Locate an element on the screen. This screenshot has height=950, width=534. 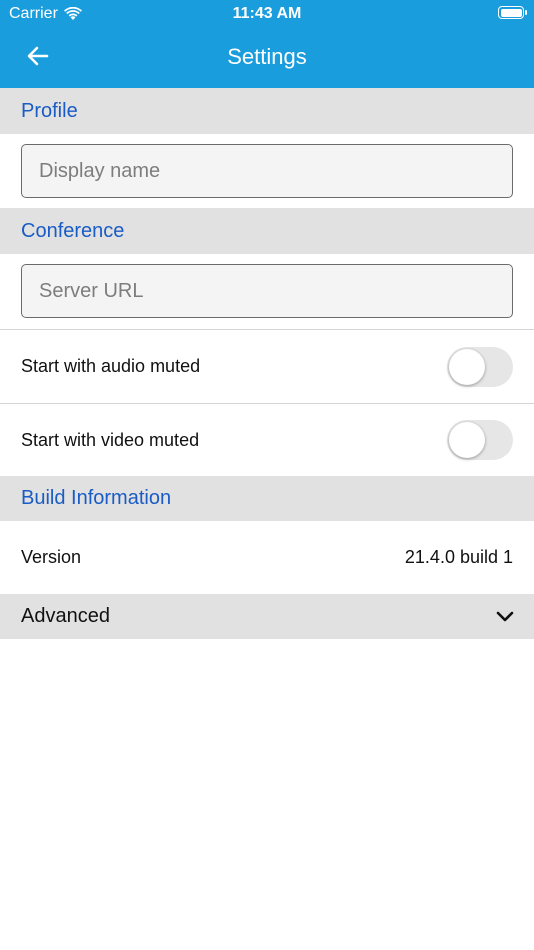
status-time: 11:43 AM is located at coordinates (267, 13).